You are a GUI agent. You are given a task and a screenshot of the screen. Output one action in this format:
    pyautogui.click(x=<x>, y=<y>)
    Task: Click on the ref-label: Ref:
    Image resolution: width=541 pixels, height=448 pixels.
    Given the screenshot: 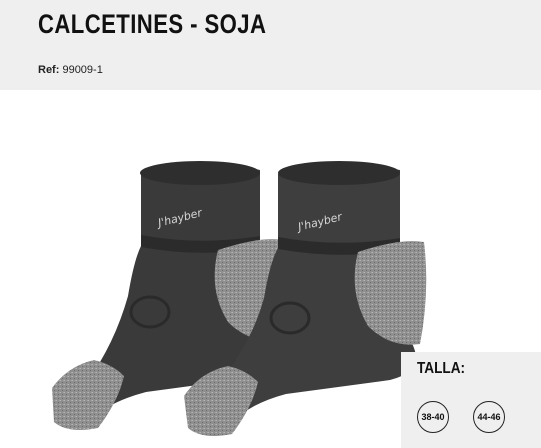 What is the action you would take?
    pyautogui.click(x=49, y=70)
    